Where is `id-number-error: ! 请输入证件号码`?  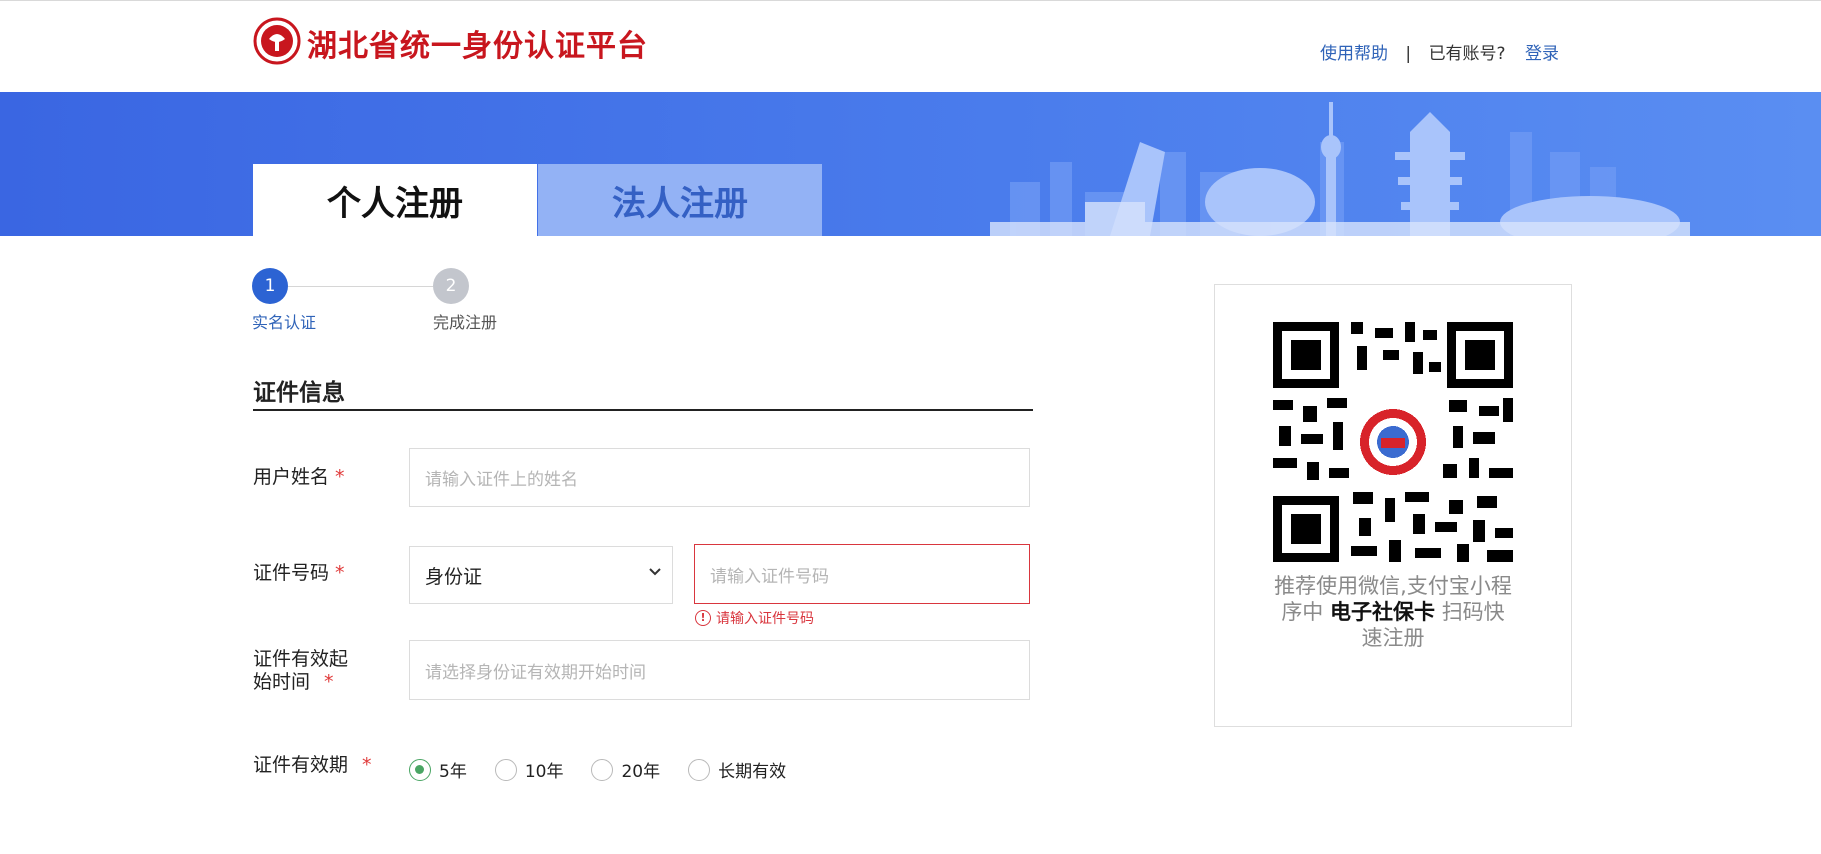 id-number-error: ! 请输入证件号码 is located at coordinates (754, 618).